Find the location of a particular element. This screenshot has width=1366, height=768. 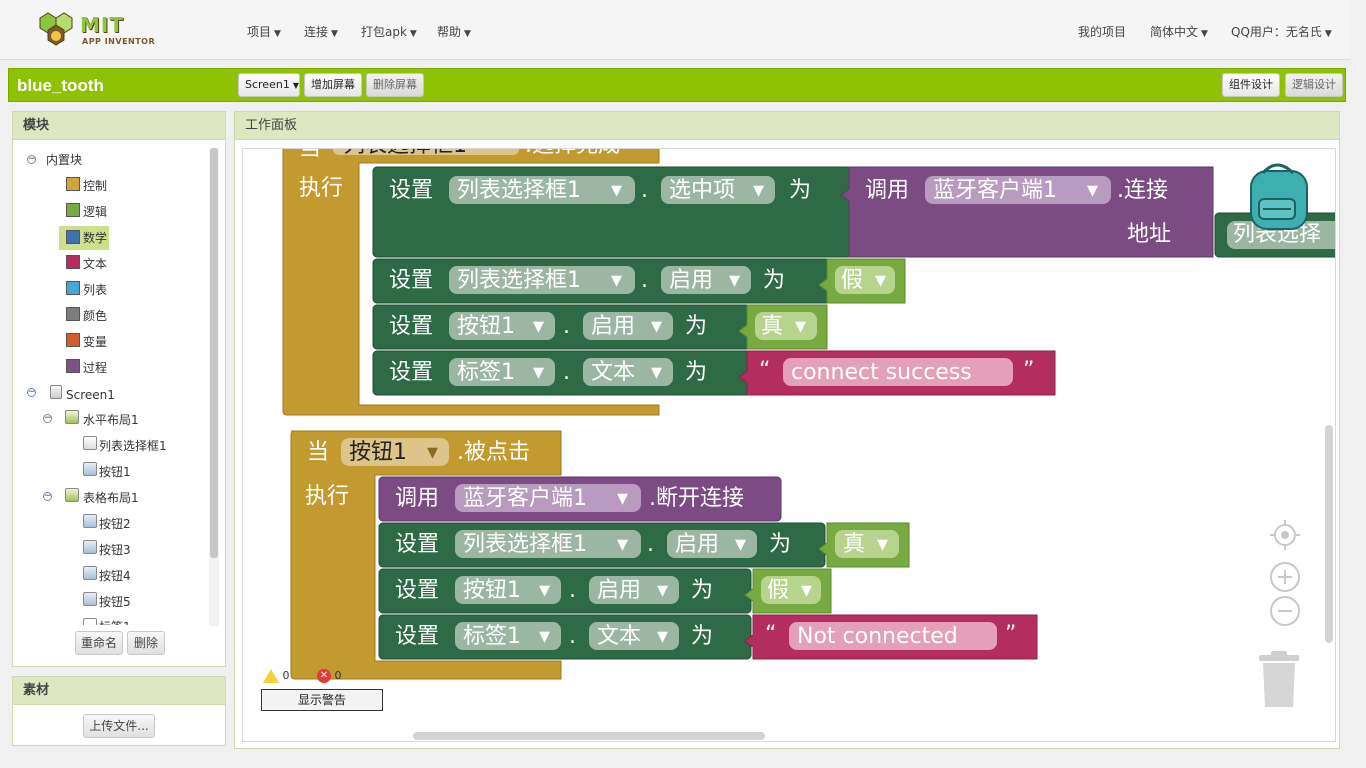

my-projects-link: 我的项目 is located at coordinates (1102, 31).